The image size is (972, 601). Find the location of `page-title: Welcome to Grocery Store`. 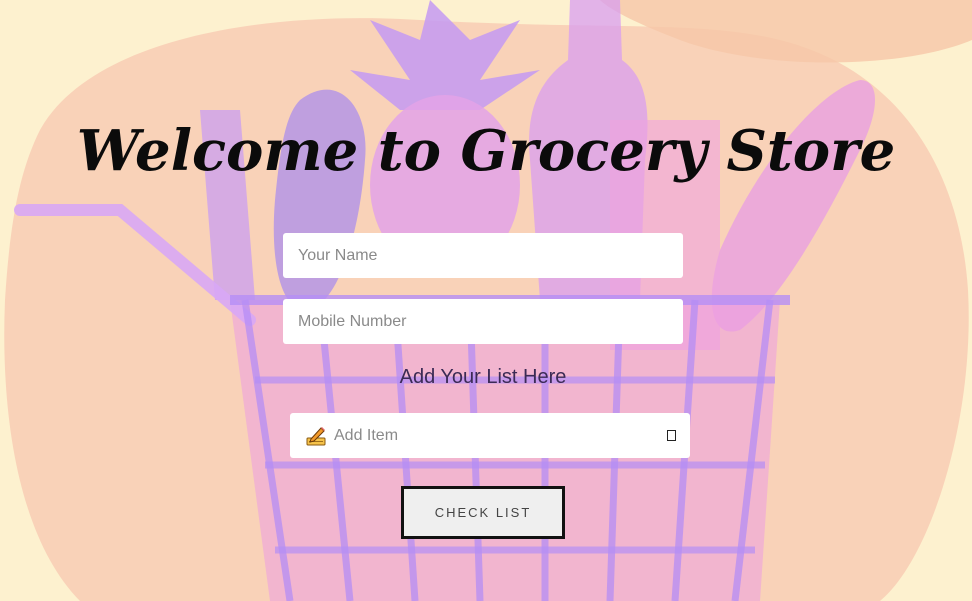

page-title: Welcome to Grocery Store is located at coordinates (486, 151).